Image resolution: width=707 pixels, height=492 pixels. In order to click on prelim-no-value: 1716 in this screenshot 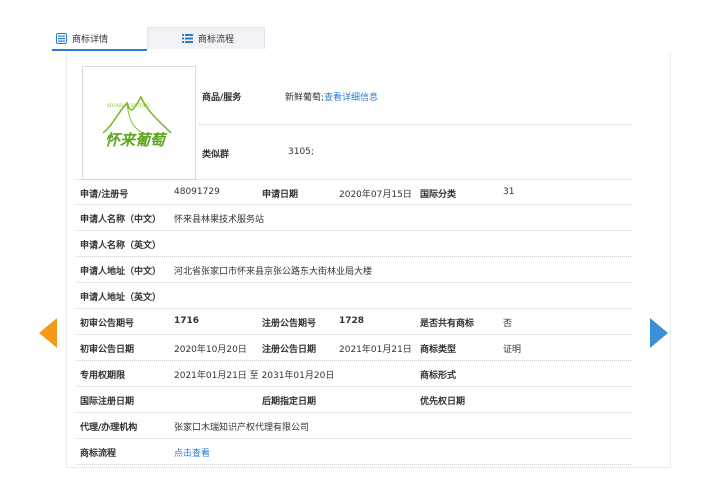, I will do `click(186, 321)`.